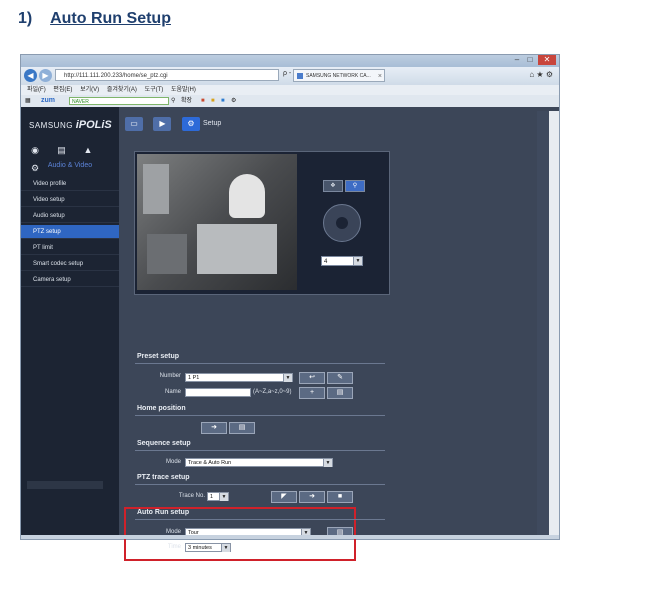  I want to click on home-icon: ⌂, so click(531, 74).